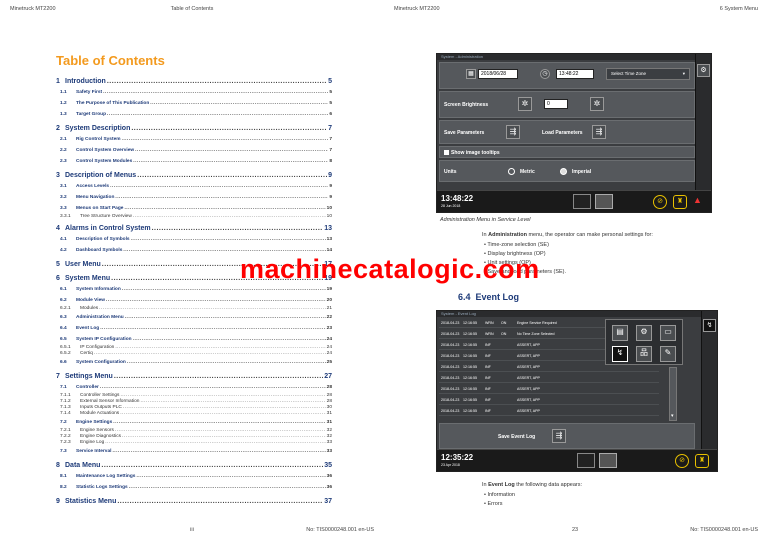 The image size is (768, 543). I want to click on toc-entry: 7.2 Engine Settings 31, so click(194, 422).